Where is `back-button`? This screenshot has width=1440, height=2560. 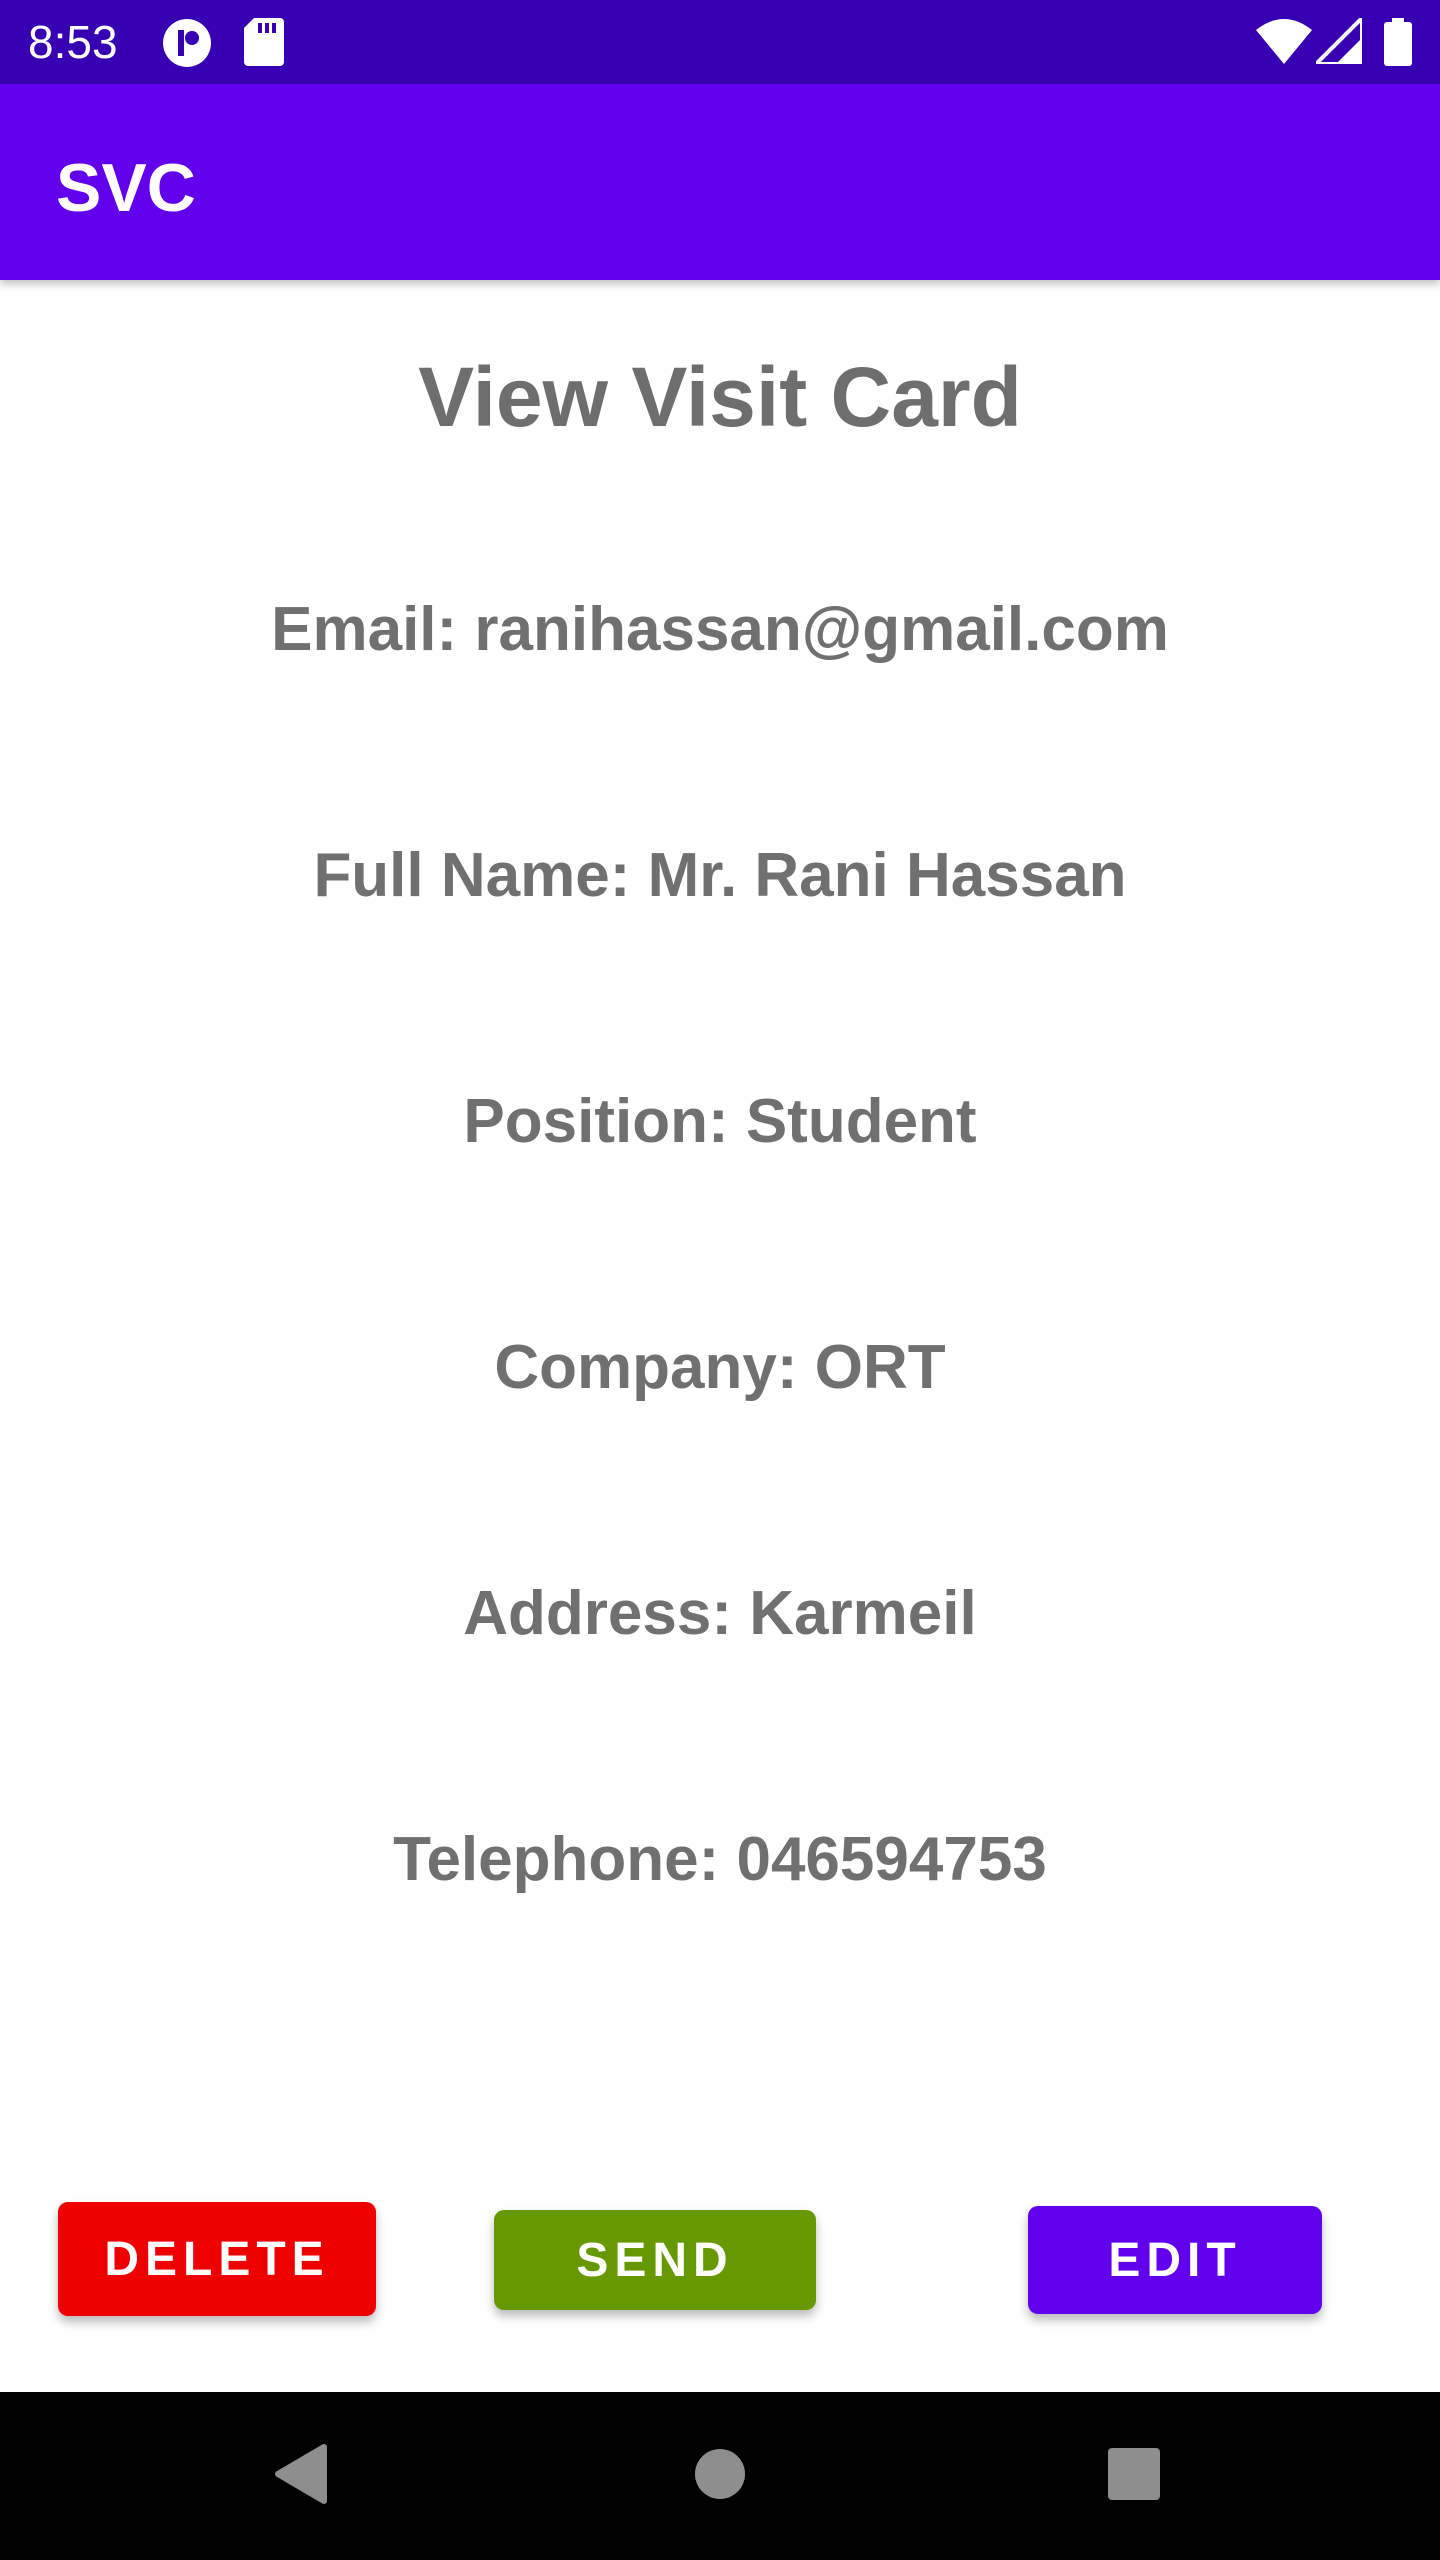 back-button is located at coordinates (300, 2476).